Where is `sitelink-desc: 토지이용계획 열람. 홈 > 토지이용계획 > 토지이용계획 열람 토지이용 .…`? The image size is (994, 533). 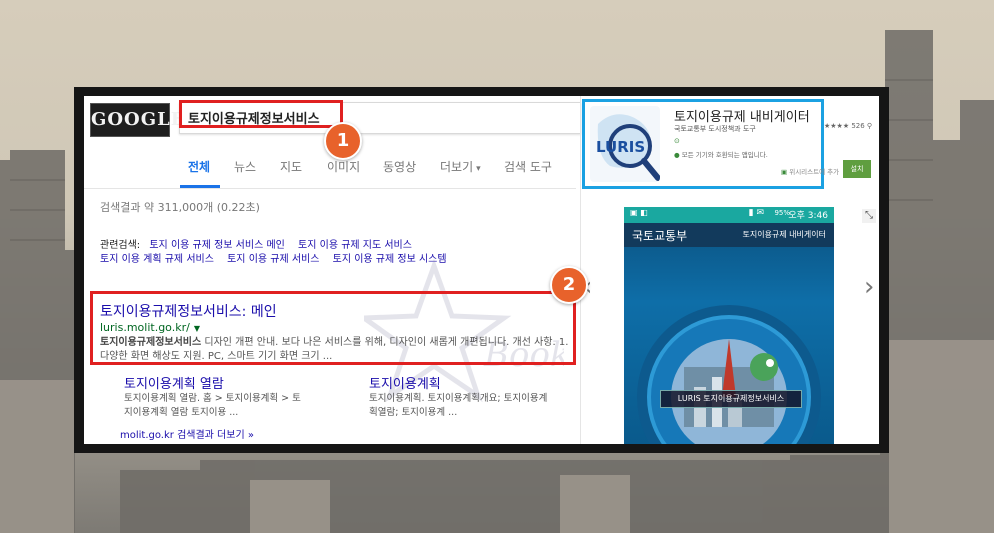 sitelink-desc: 토지이용계획 열람. 홈 > 토지이용계획 > 토지이용계획 열람 토지이용 .… is located at coordinates (212, 405).